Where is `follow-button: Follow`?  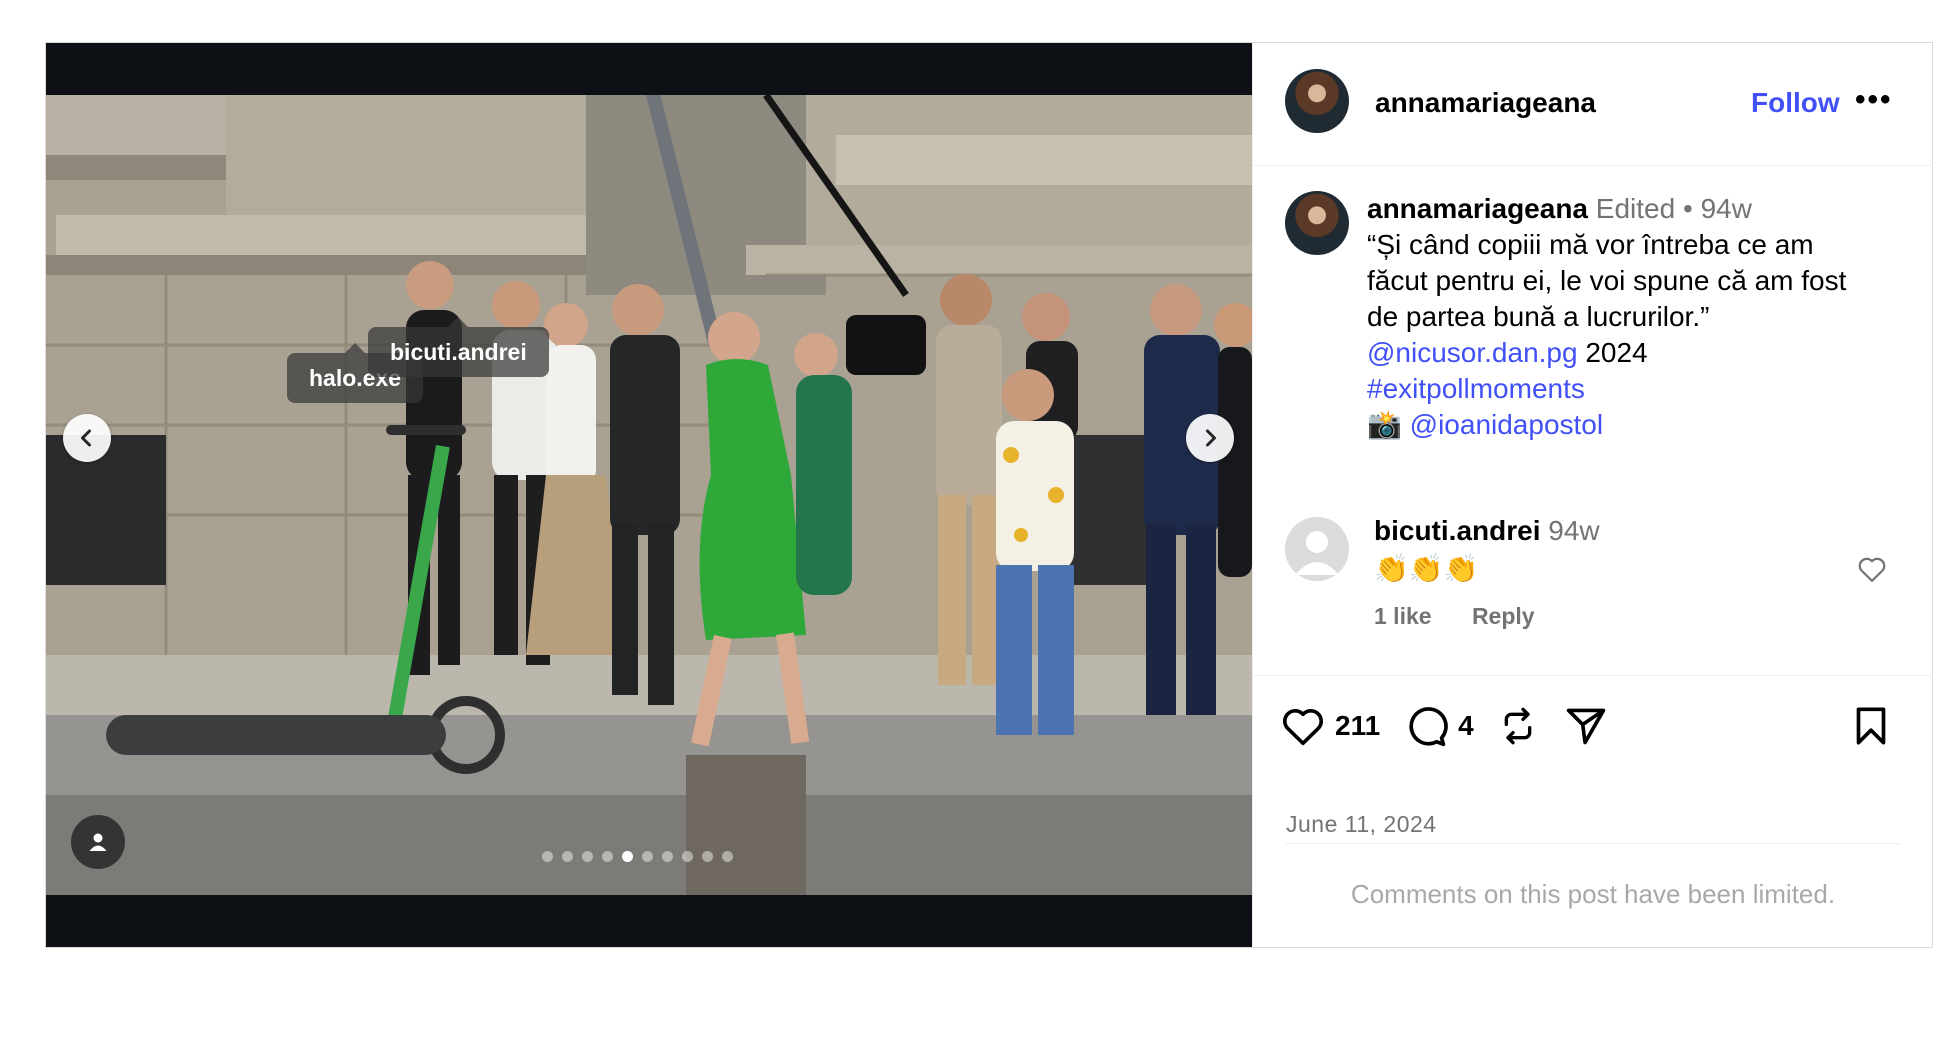 follow-button: Follow is located at coordinates (1795, 103).